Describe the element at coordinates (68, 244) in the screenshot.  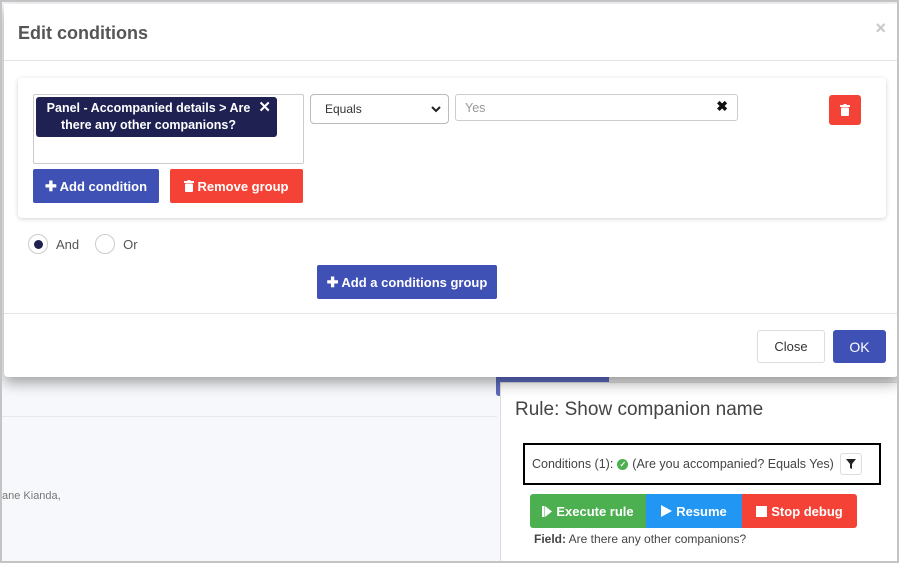
I see `radio-and-label: And` at that location.